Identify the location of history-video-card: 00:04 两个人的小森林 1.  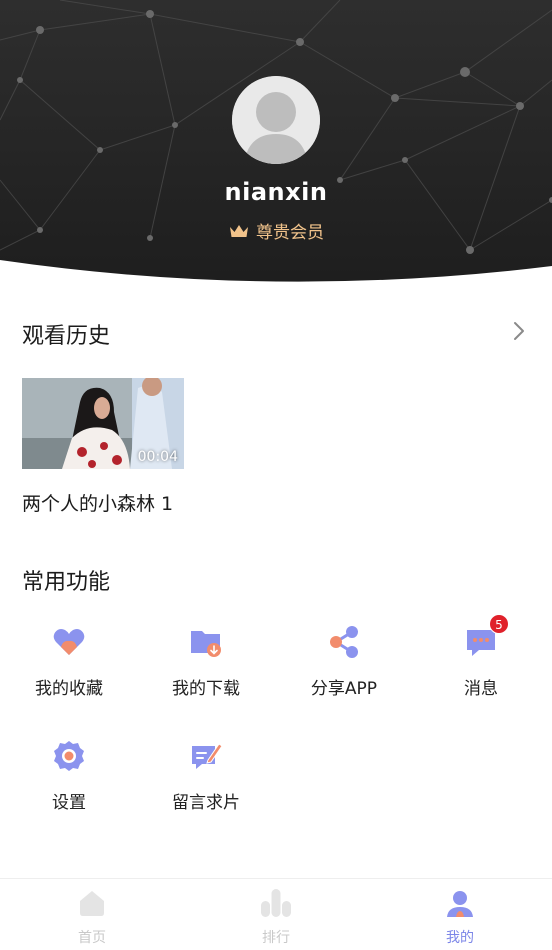
(103, 447).